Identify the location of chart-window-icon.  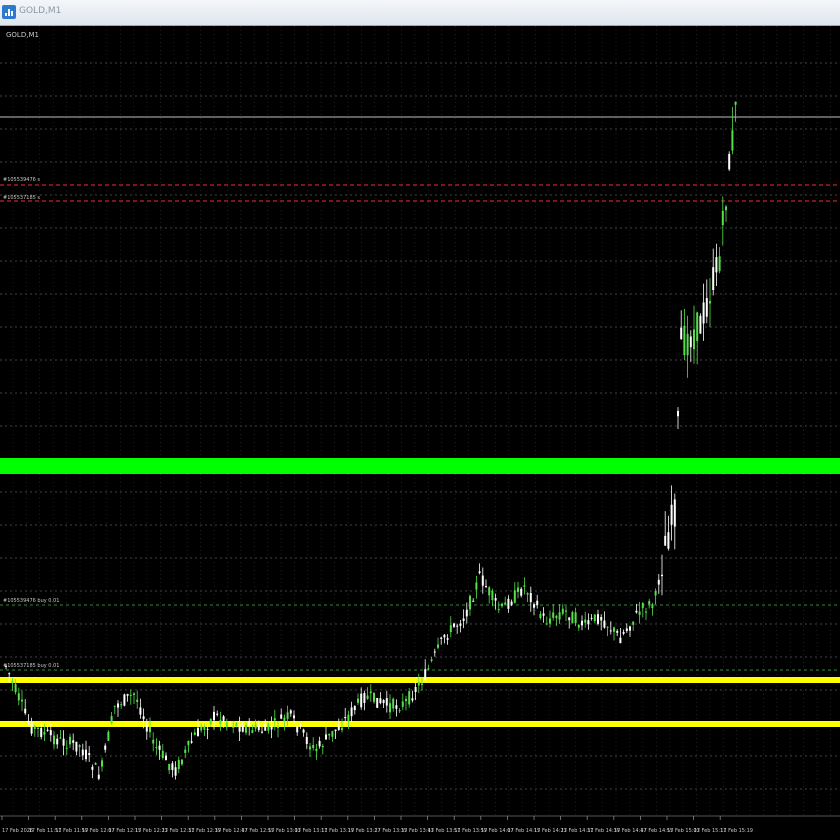
(9, 12).